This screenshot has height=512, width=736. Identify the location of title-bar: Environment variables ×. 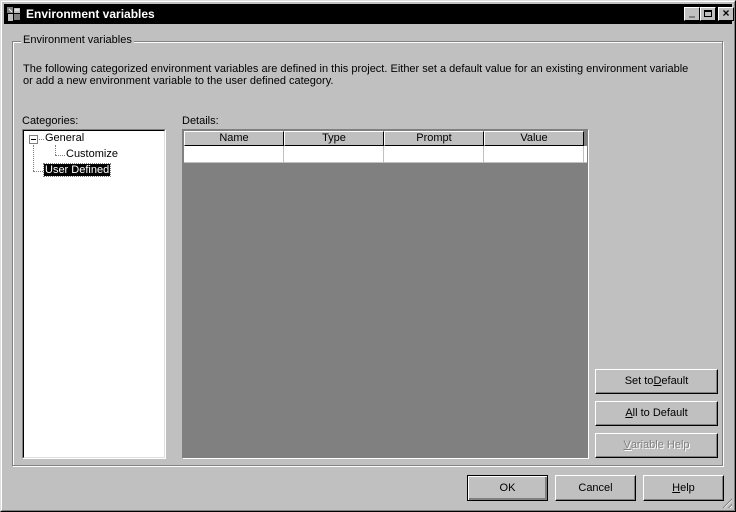
(369, 14).